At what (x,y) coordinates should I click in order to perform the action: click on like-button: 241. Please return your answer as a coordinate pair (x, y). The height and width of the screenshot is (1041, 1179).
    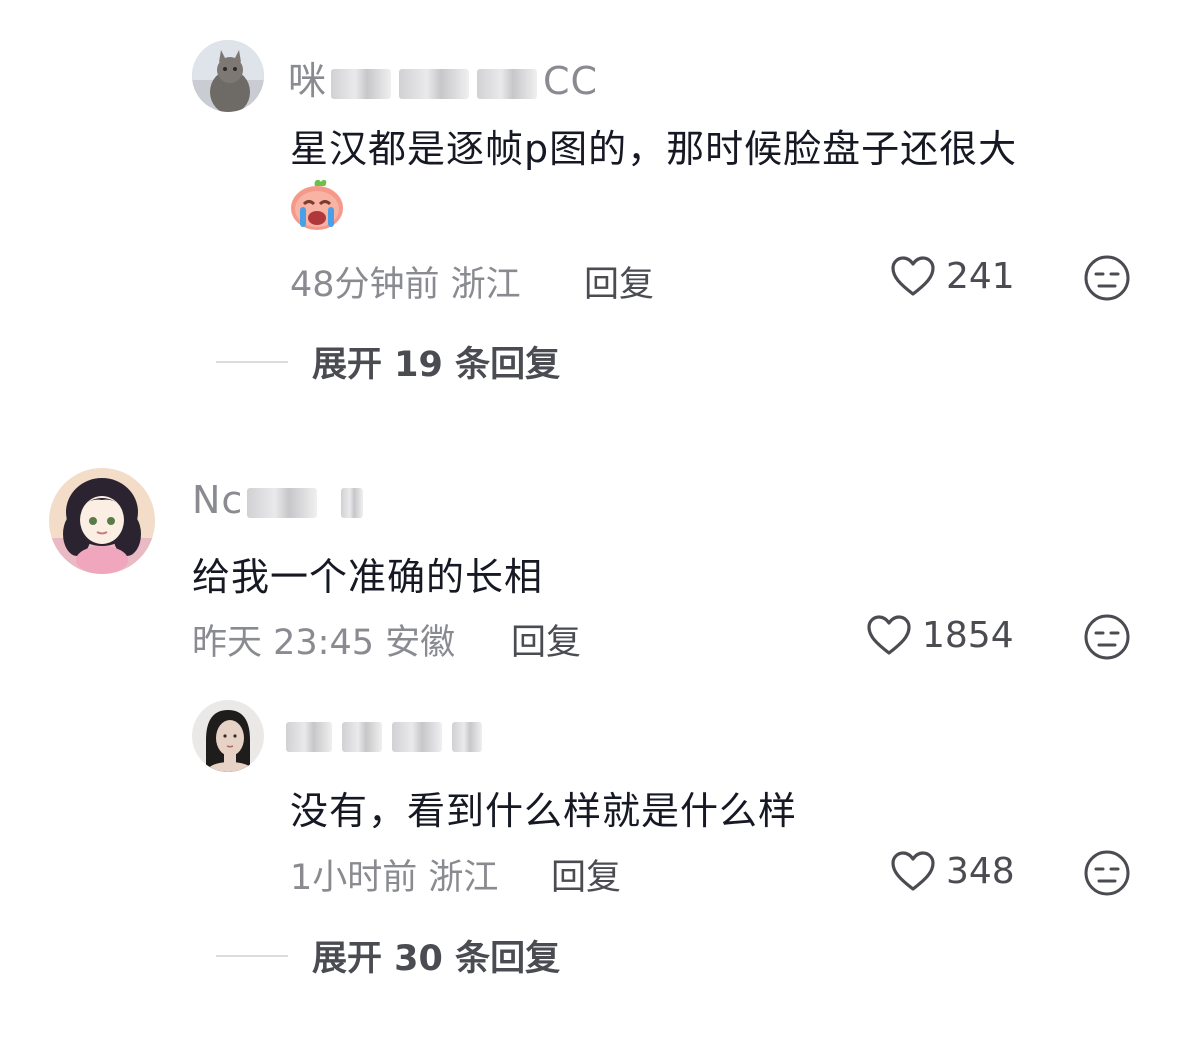
    Looking at the image, I should click on (952, 276).